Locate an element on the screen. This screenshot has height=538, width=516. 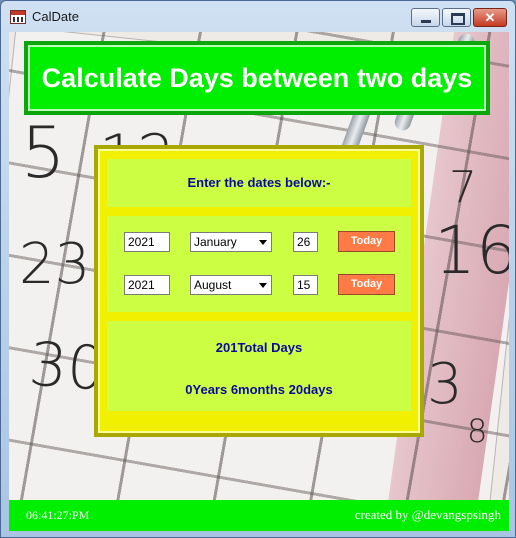
title-bar: CalDate ✕ is located at coordinates (258, 16).